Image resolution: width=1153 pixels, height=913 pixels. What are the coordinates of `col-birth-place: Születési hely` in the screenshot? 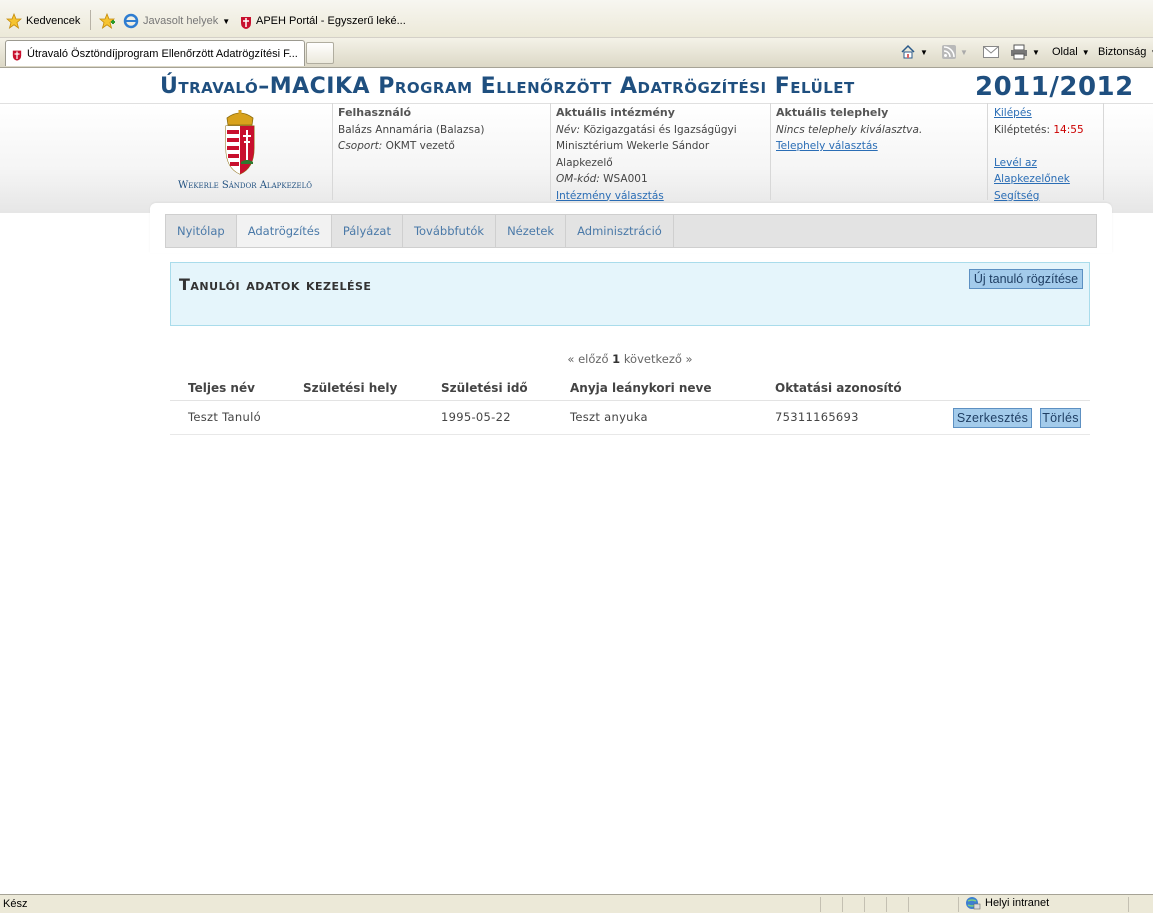 It's located at (354, 388).